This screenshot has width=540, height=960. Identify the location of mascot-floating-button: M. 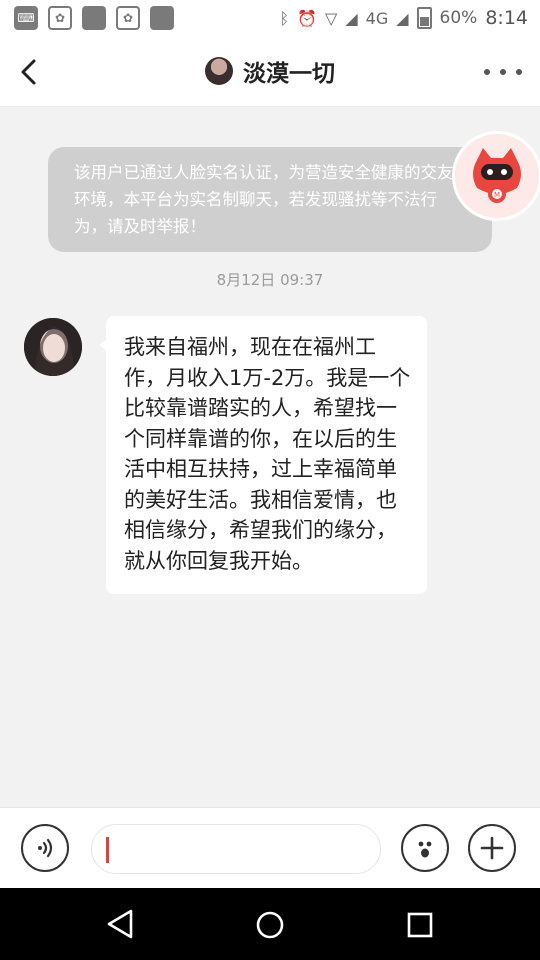
(496, 176).